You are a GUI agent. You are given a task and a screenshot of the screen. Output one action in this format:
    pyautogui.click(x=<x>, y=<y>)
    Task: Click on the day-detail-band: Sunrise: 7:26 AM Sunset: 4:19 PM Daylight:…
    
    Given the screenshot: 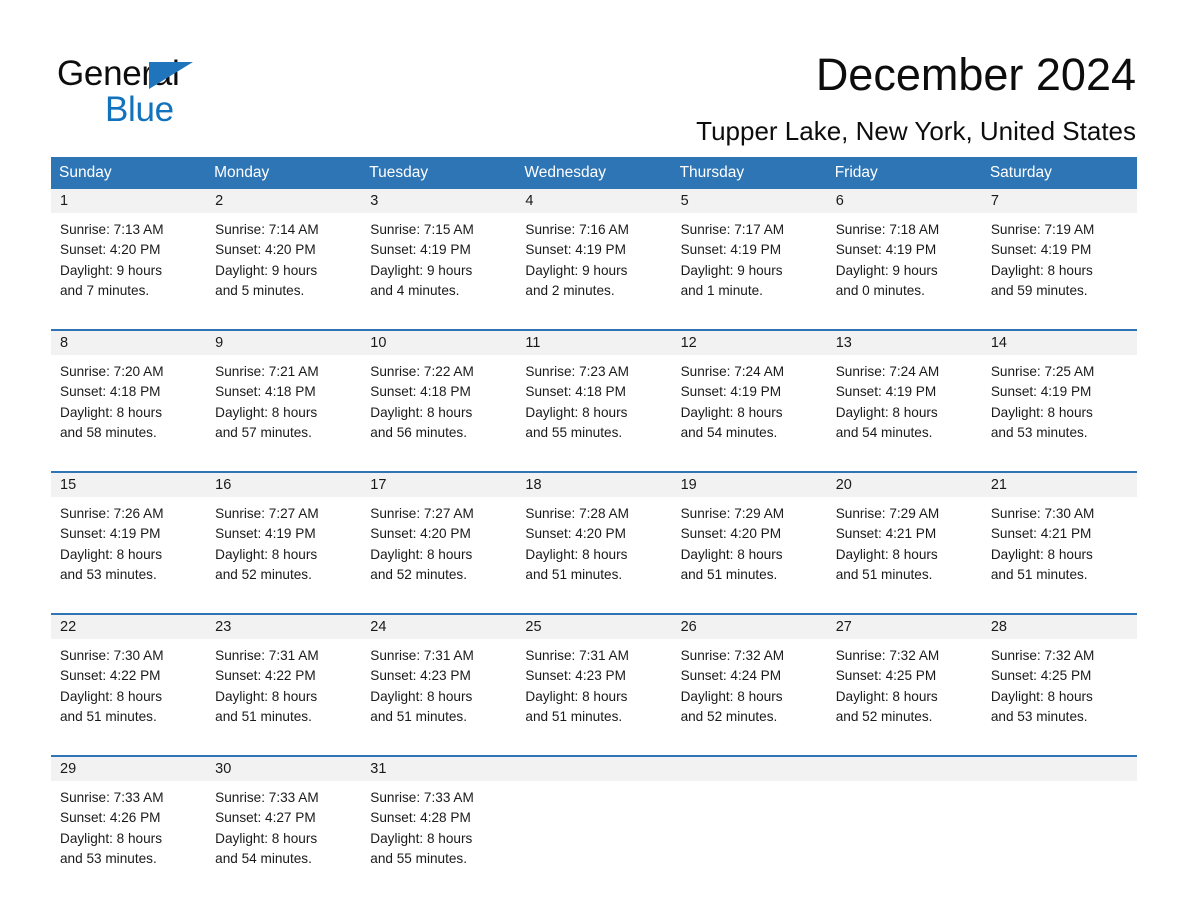 What is the action you would take?
    pyautogui.click(x=594, y=551)
    